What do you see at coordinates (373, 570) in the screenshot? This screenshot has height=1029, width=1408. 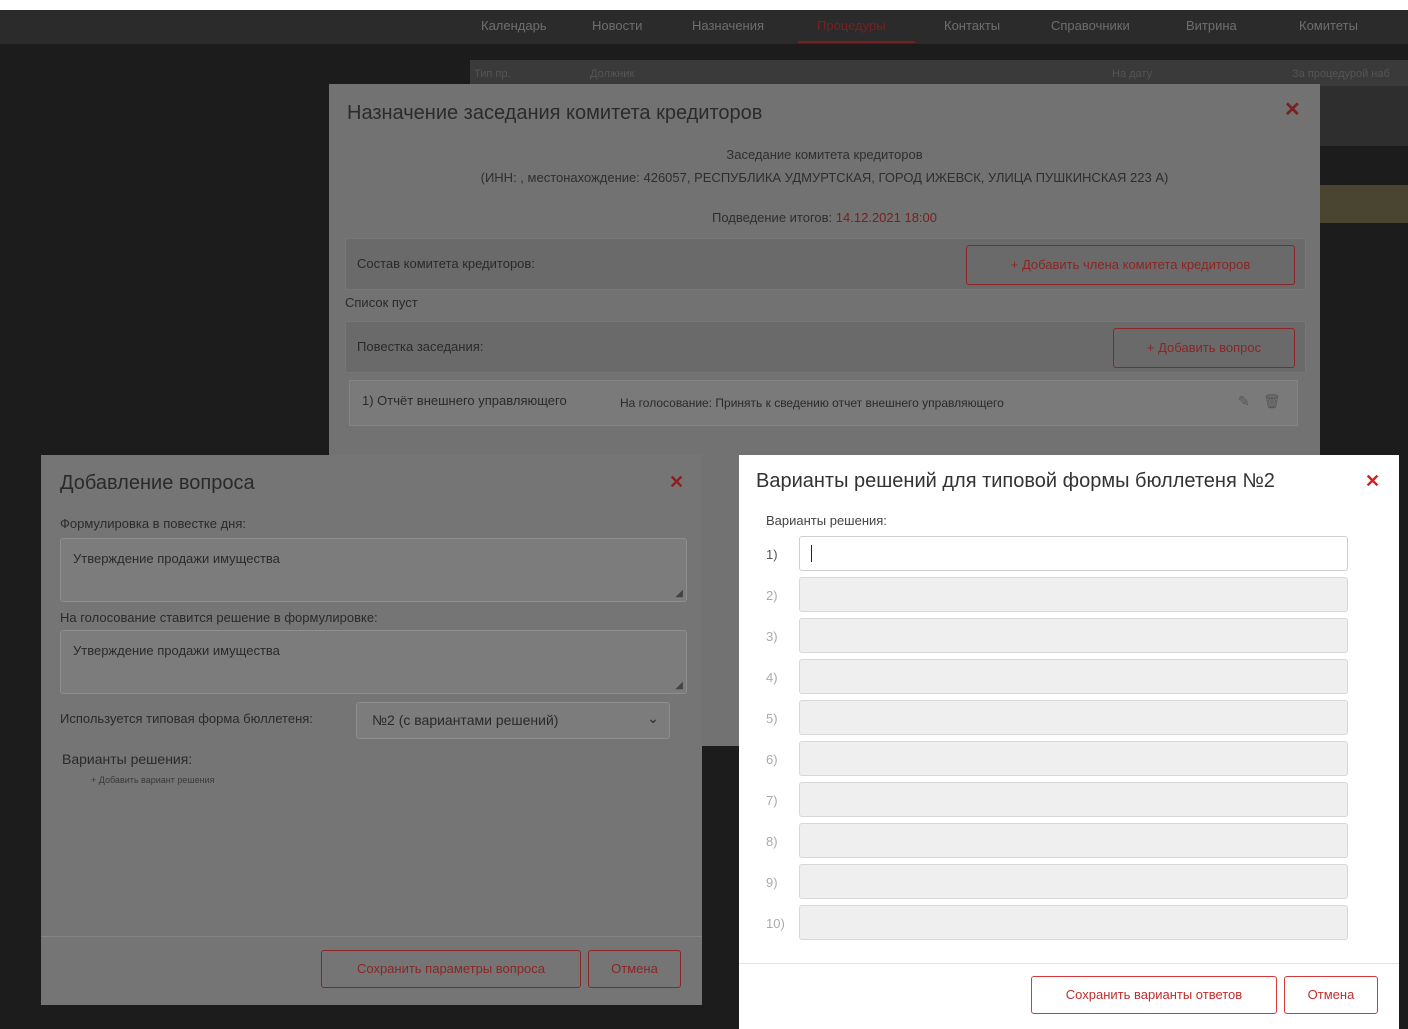 I see `agenda-wording-field: Утверждение продажи имущества ◢` at bounding box center [373, 570].